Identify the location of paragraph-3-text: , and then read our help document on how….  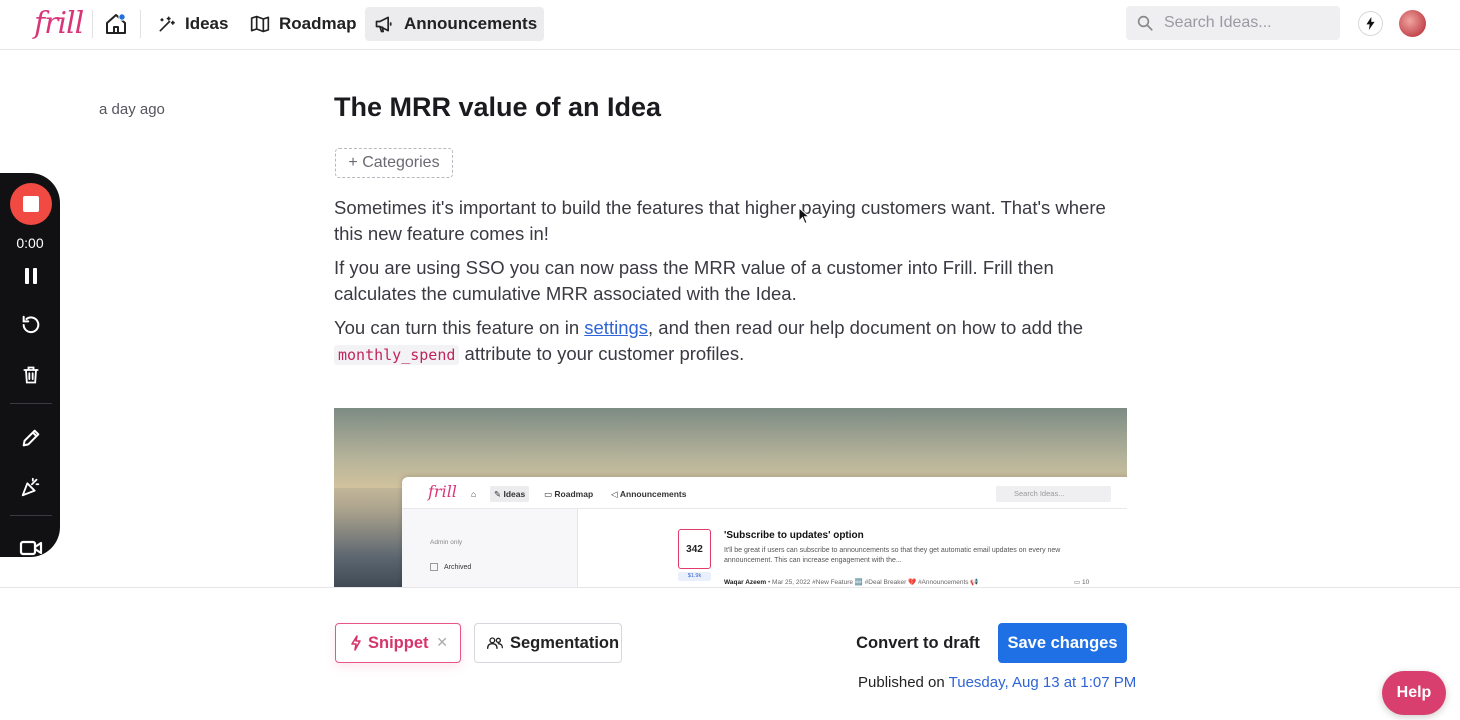
(866, 327).